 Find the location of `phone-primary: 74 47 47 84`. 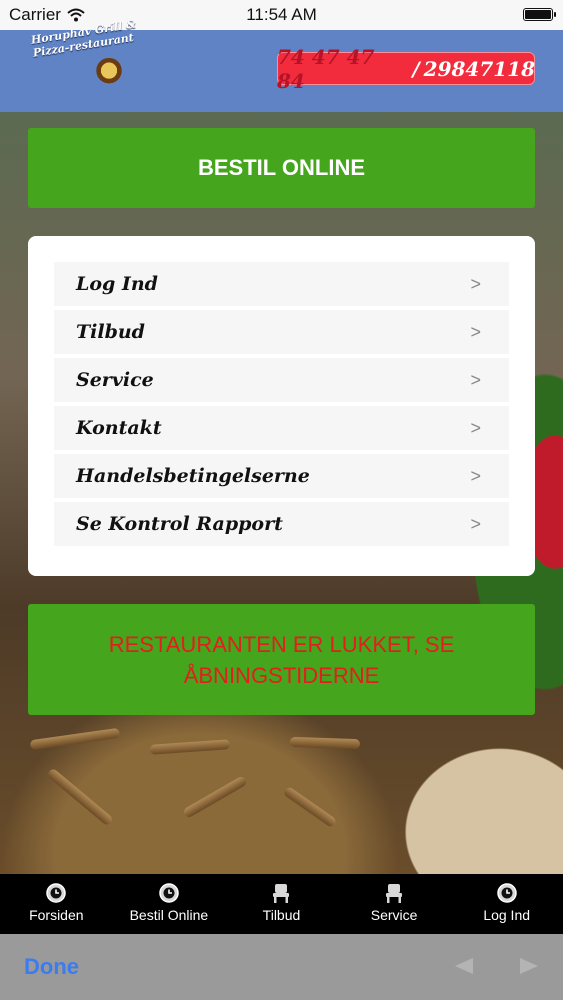

phone-primary: 74 47 47 84 is located at coordinates (342, 69).